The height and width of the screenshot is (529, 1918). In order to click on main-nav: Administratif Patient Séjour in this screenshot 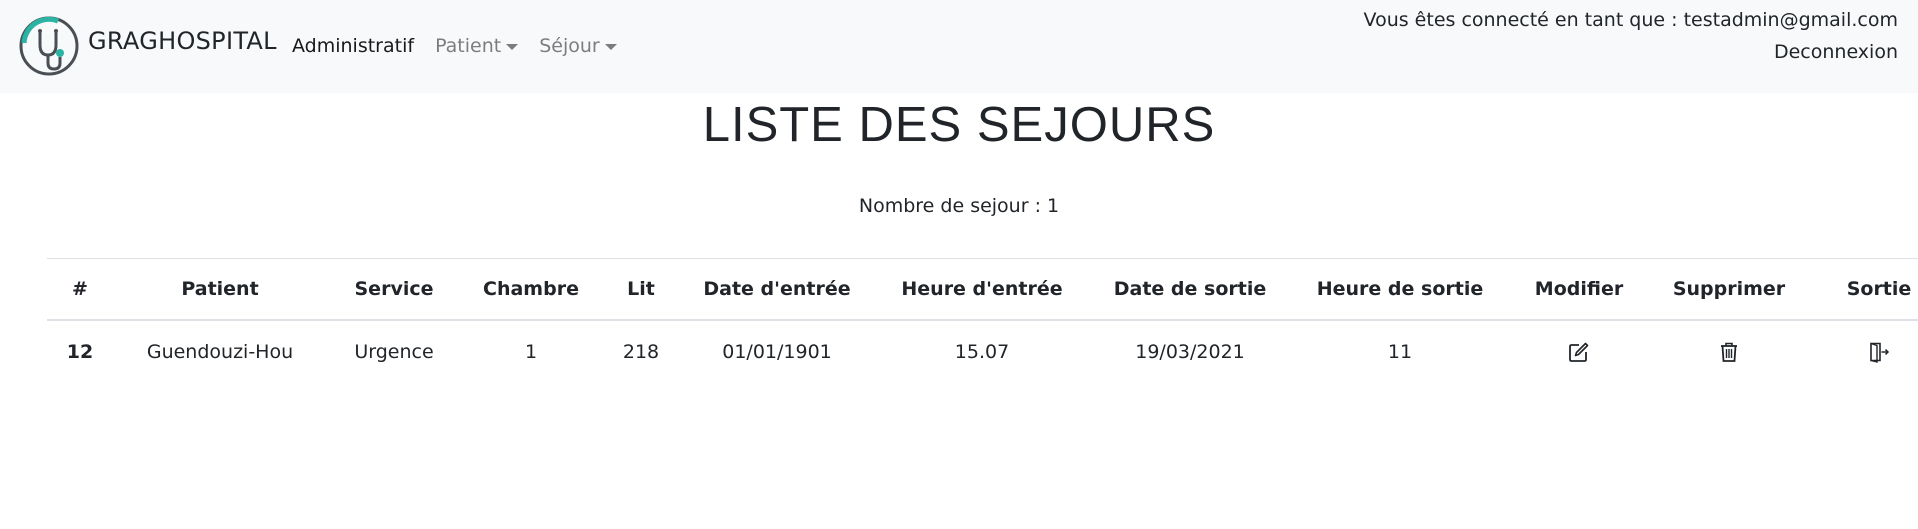, I will do `click(465, 46)`.